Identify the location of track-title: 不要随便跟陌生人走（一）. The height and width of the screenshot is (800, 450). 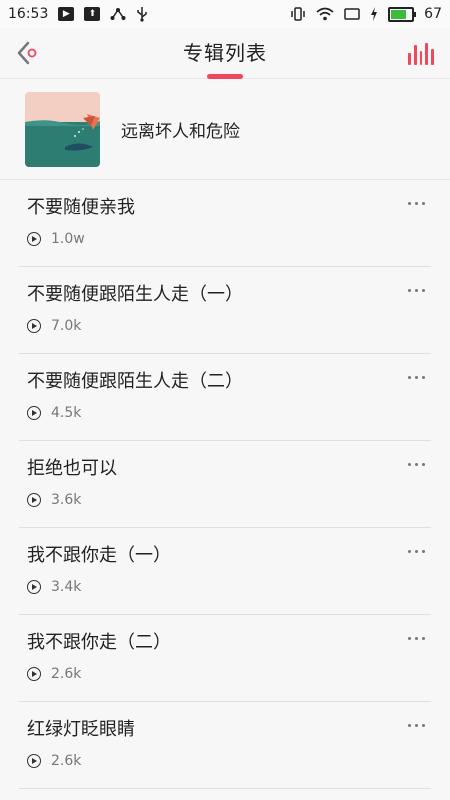
(135, 294).